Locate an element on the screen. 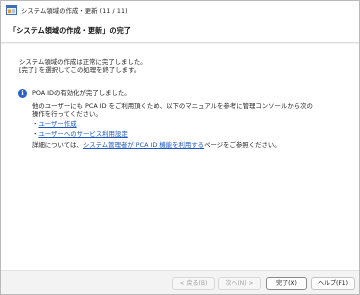  list-item: ・ユーザーへのサービス利用設定 is located at coordinates (80, 134).